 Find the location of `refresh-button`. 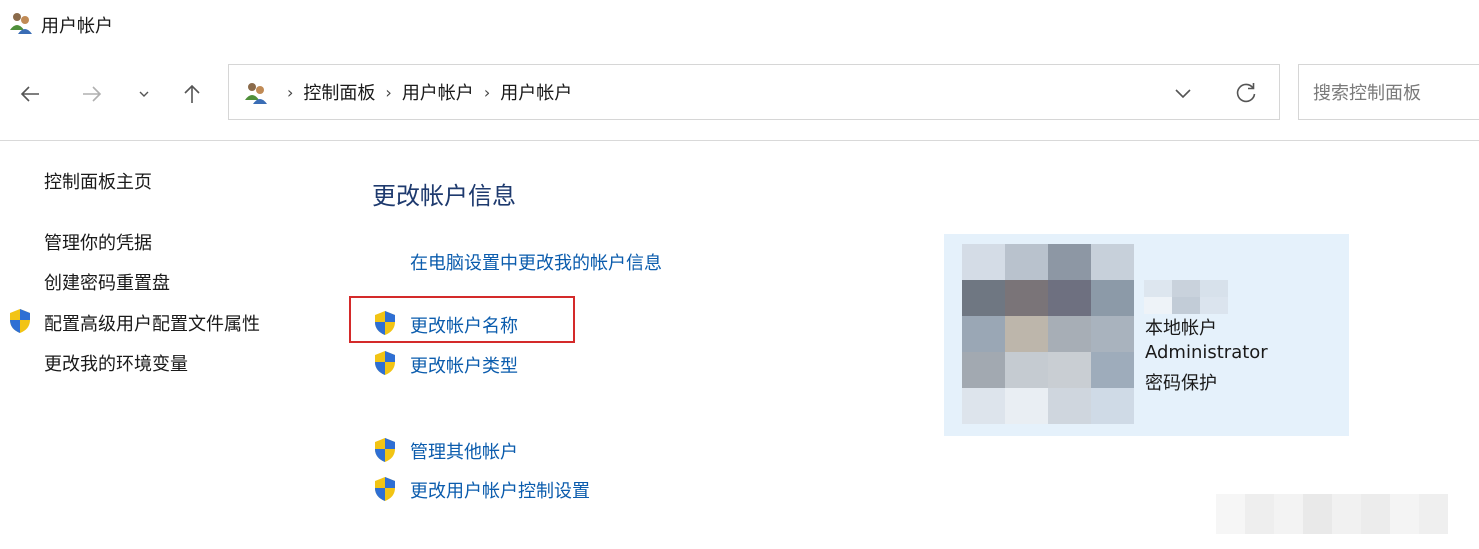

refresh-button is located at coordinates (1246, 93).